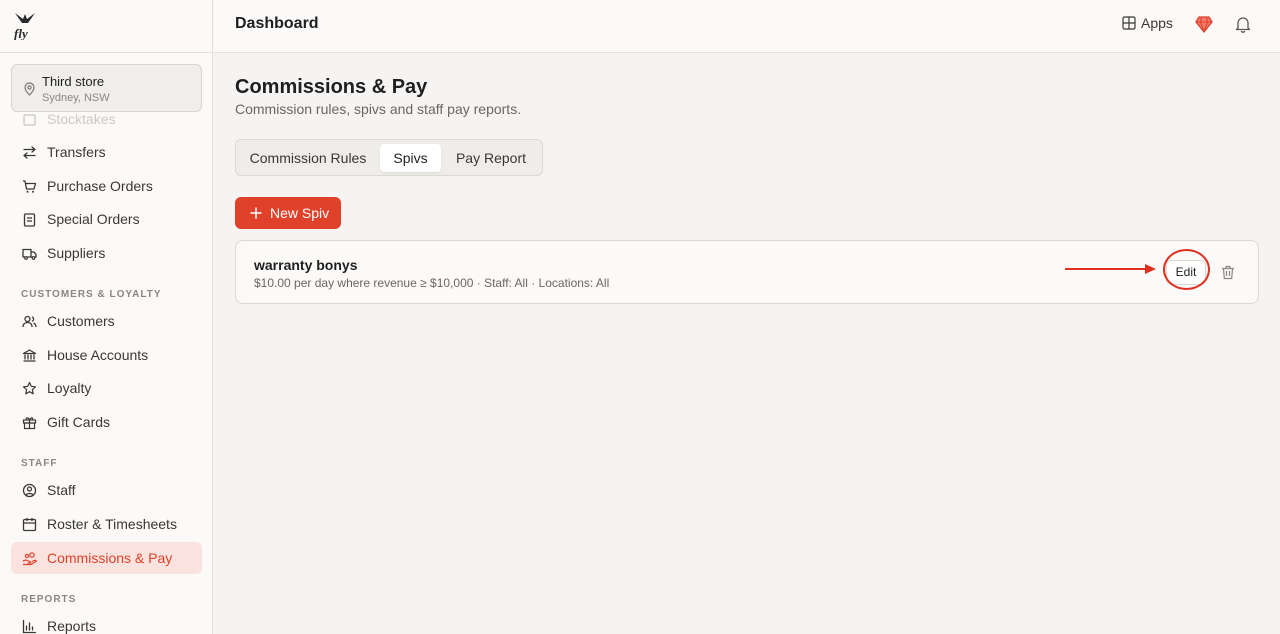 This screenshot has width=1280, height=634. I want to click on sidebar-item-suppliers: Suppliers, so click(106, 253).